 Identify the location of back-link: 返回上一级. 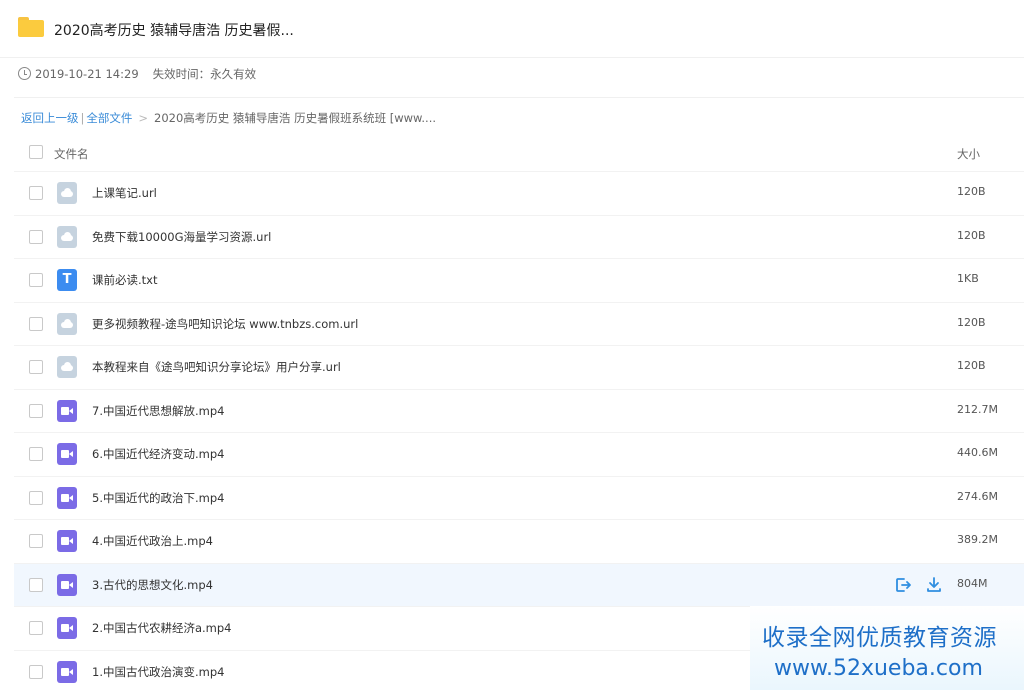
(50, 118).